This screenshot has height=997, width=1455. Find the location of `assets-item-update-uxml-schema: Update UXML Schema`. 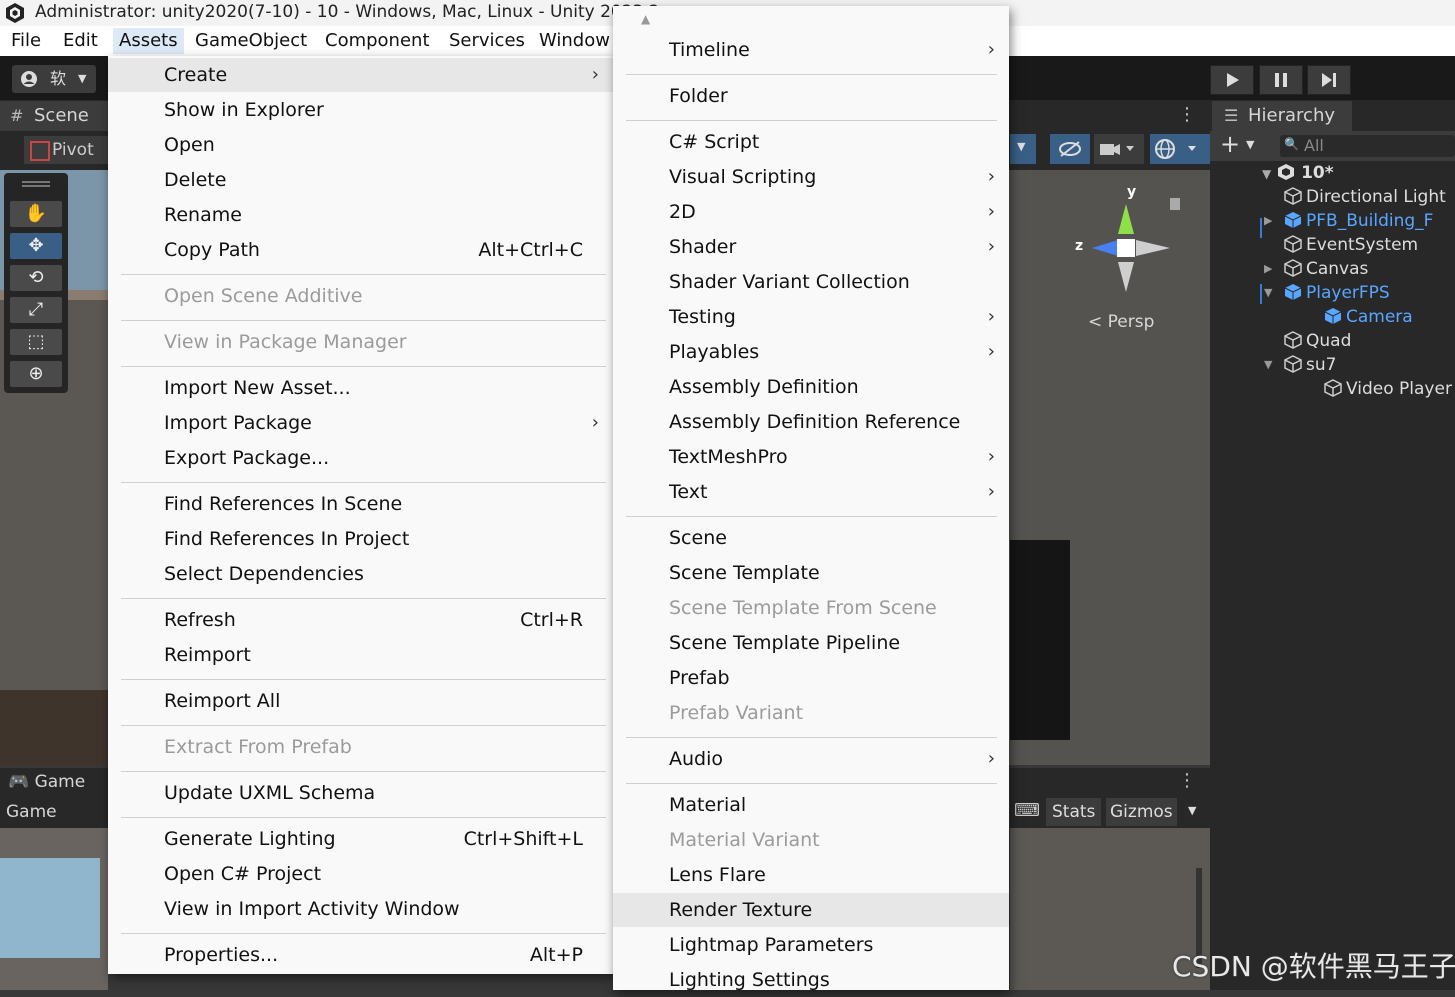

assets-item-update-uxml-schema: Update UXML Schema is located at coordinates (360, 793).